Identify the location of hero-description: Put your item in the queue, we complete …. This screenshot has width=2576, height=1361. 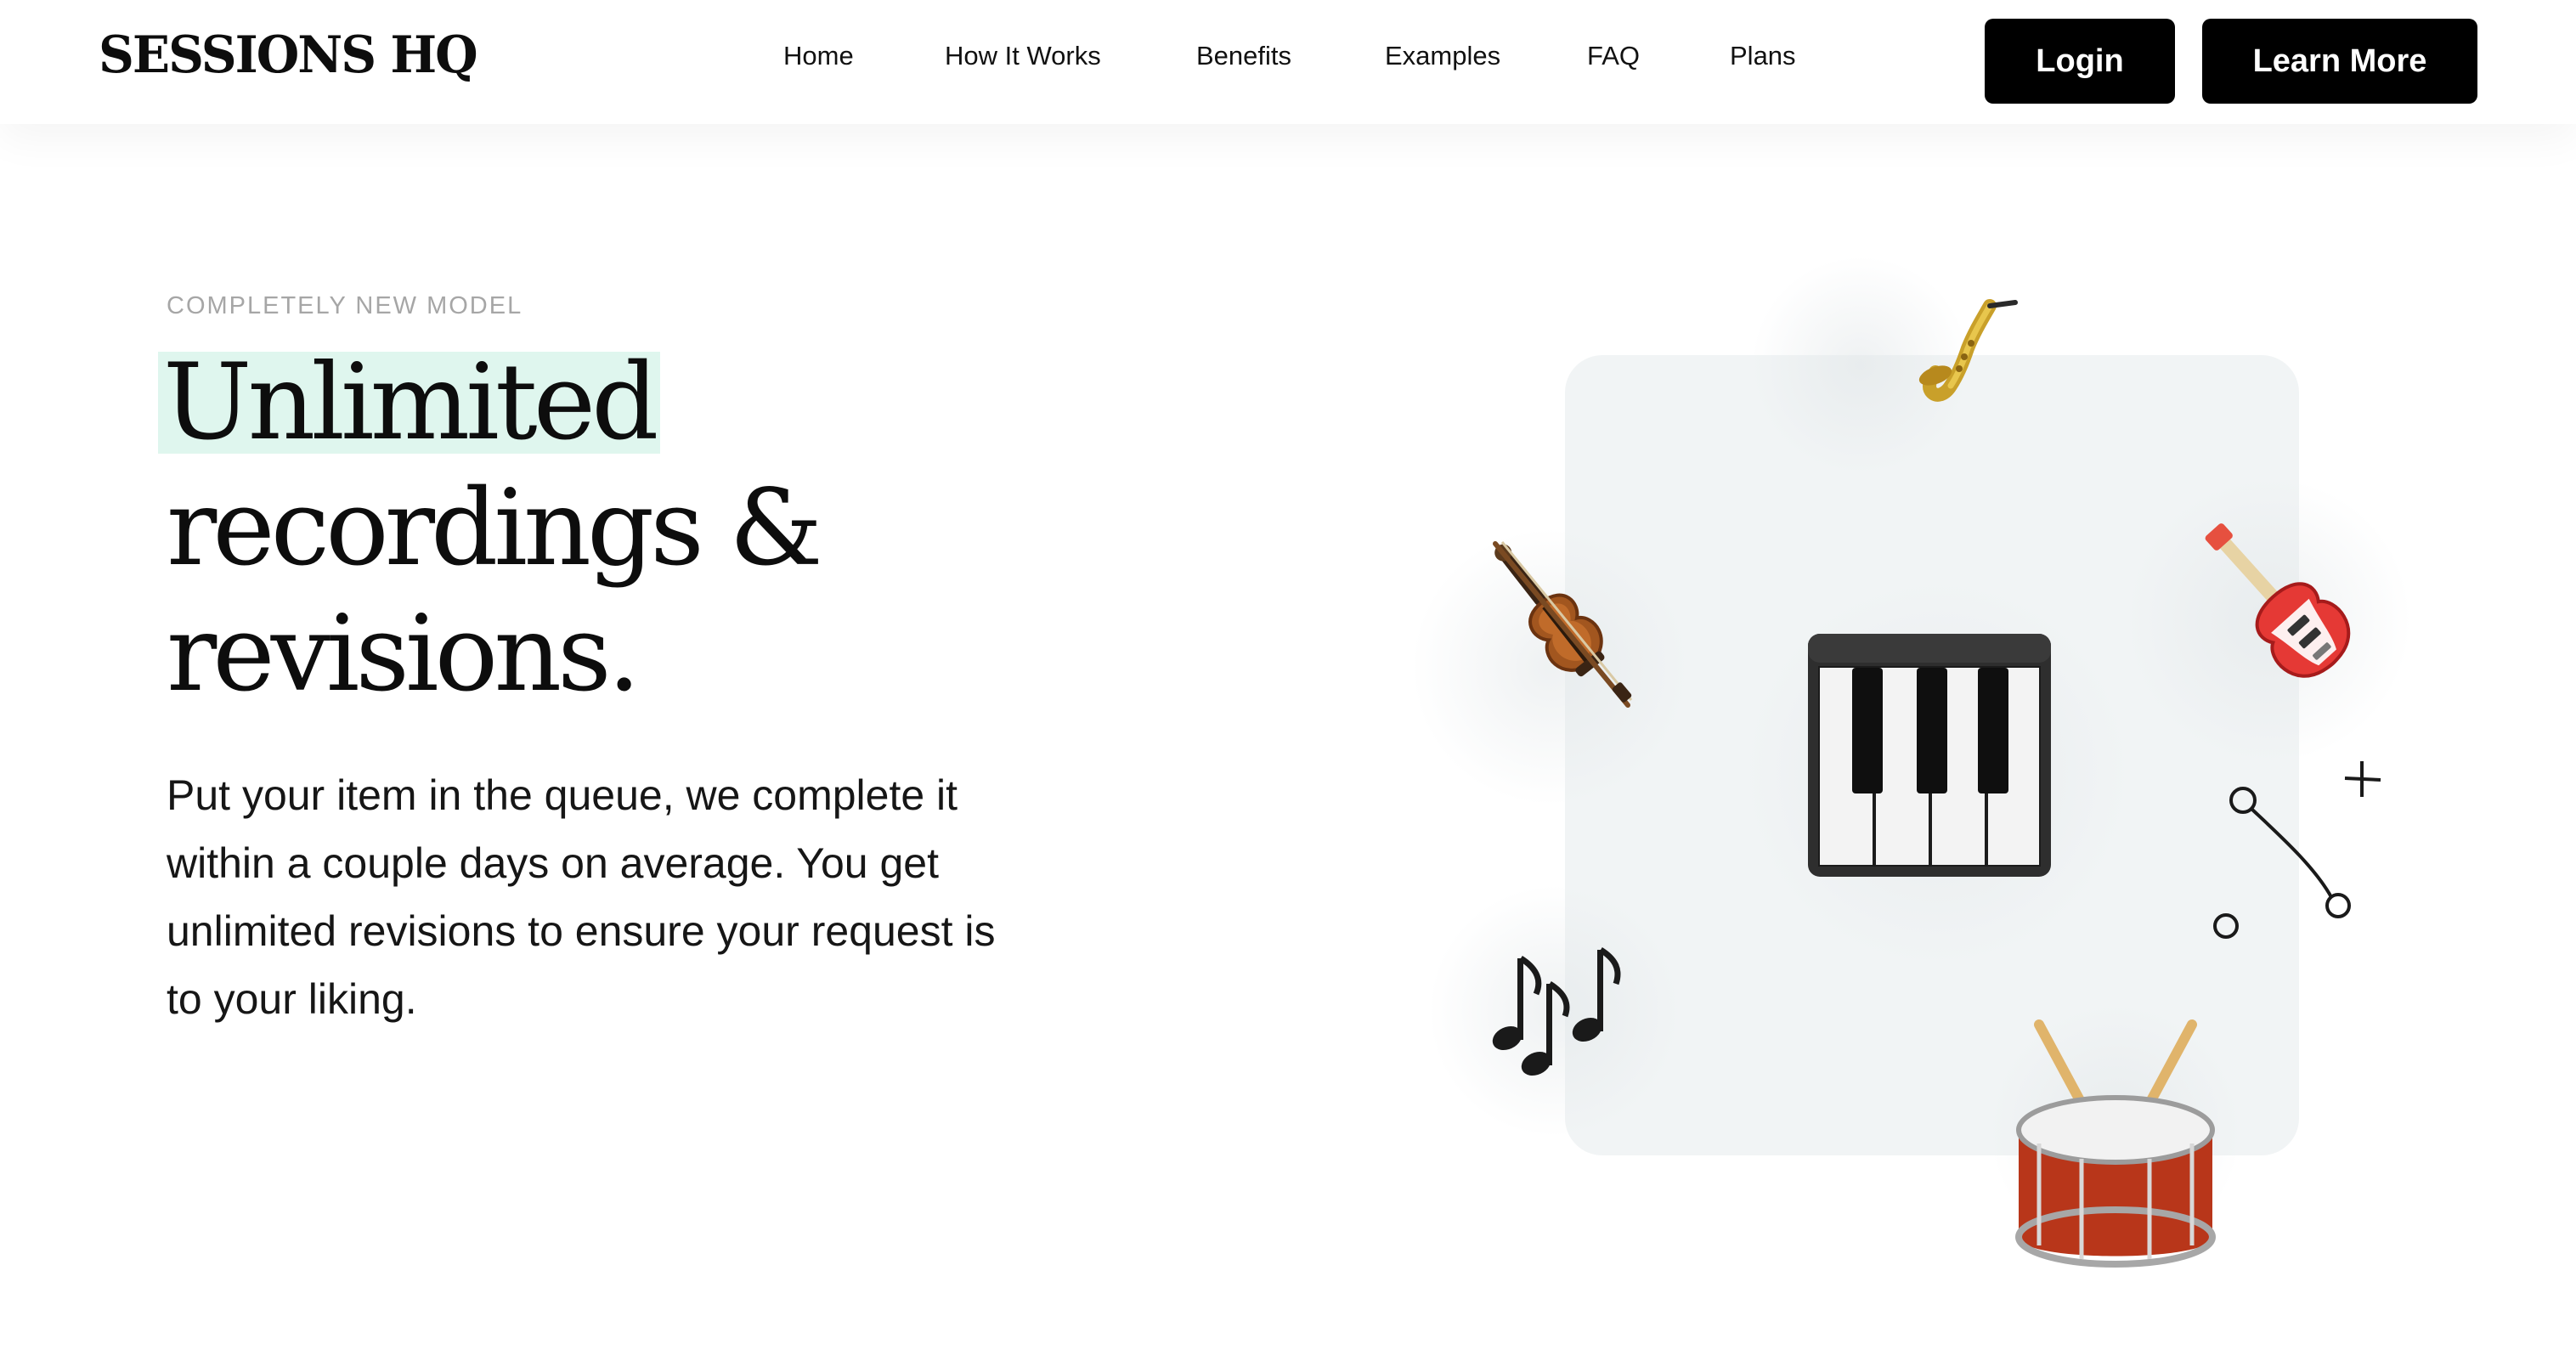
(581, 897).